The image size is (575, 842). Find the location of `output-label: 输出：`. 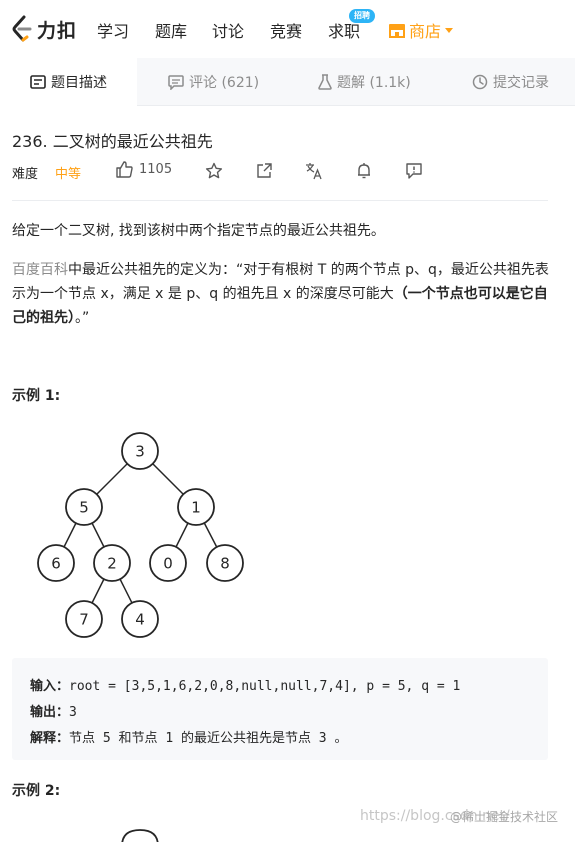

output-label: 输出： is located at coordinates (50, 712).